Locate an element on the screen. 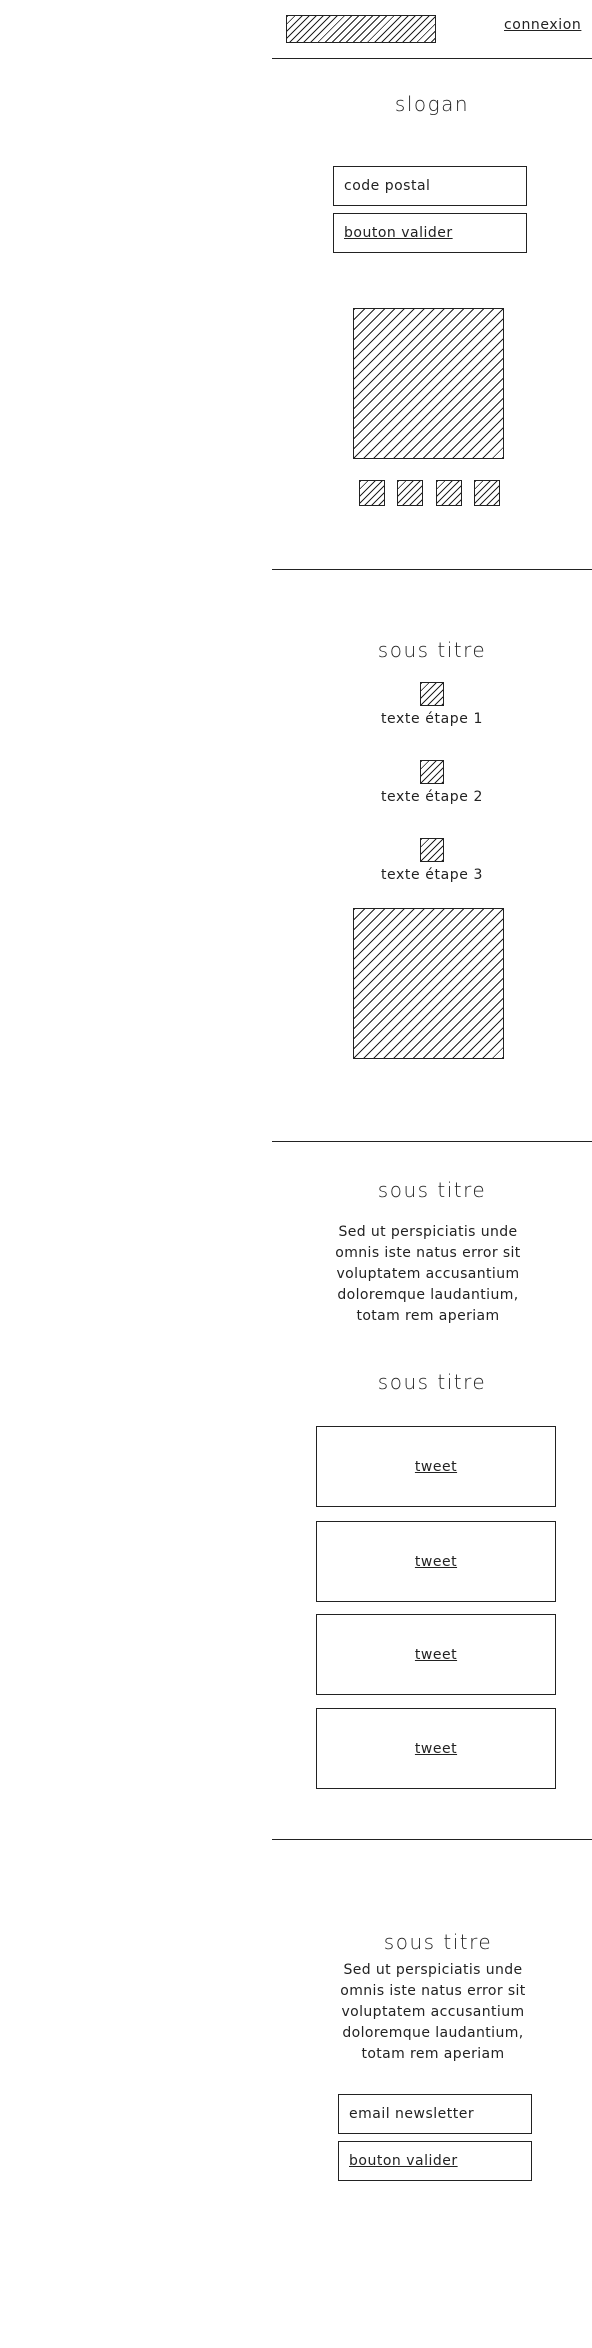 This screenshot has height=2348, width=592. about-text-line: totam rem aperiam is located at coordinates (428, 1316).